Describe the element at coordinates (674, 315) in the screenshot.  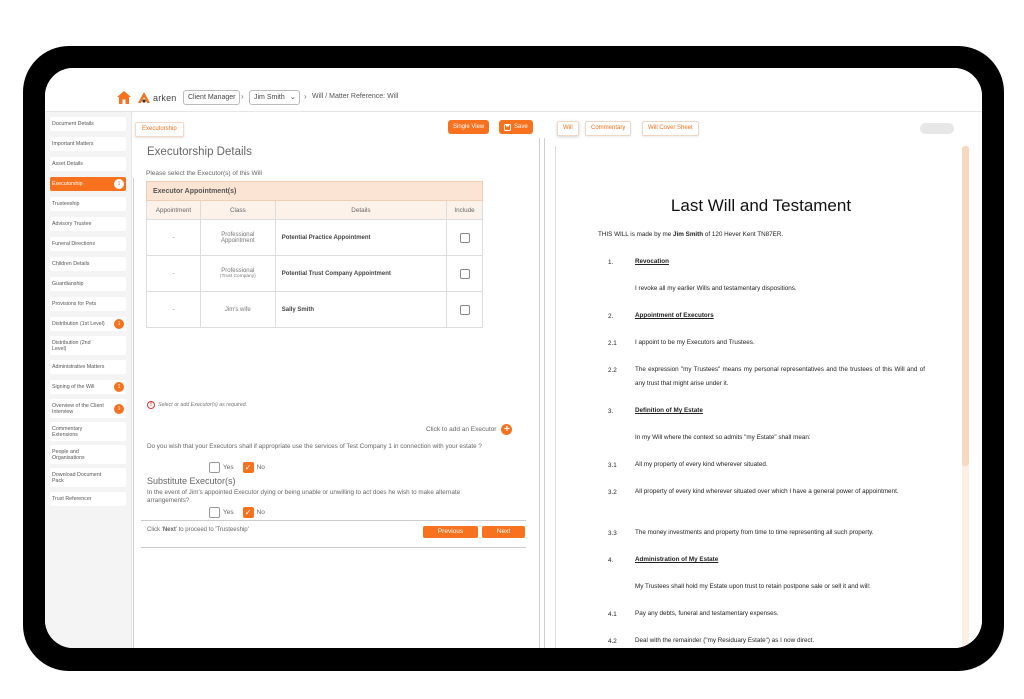
I see `section-heading: Appointment of Executors` at that location.